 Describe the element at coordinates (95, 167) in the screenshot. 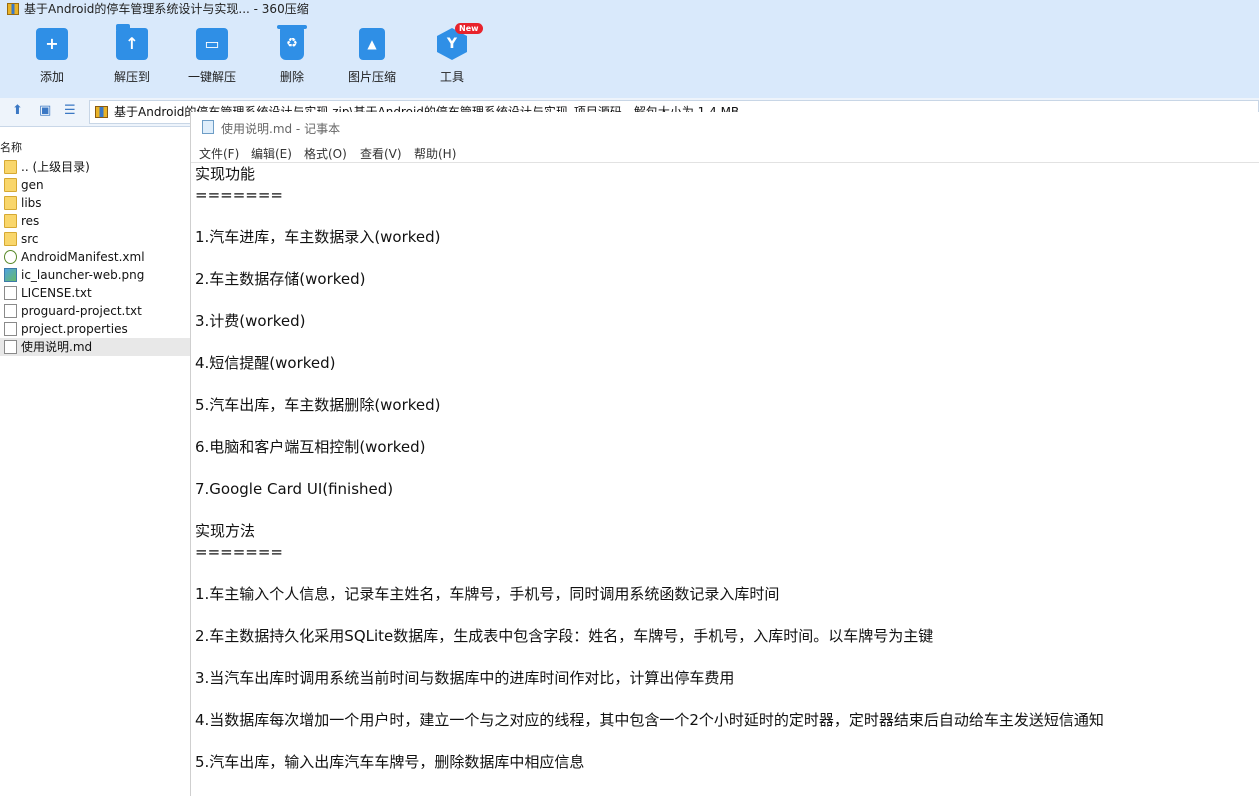

I see `list-item-parent: .. (上级目录)` at that location.